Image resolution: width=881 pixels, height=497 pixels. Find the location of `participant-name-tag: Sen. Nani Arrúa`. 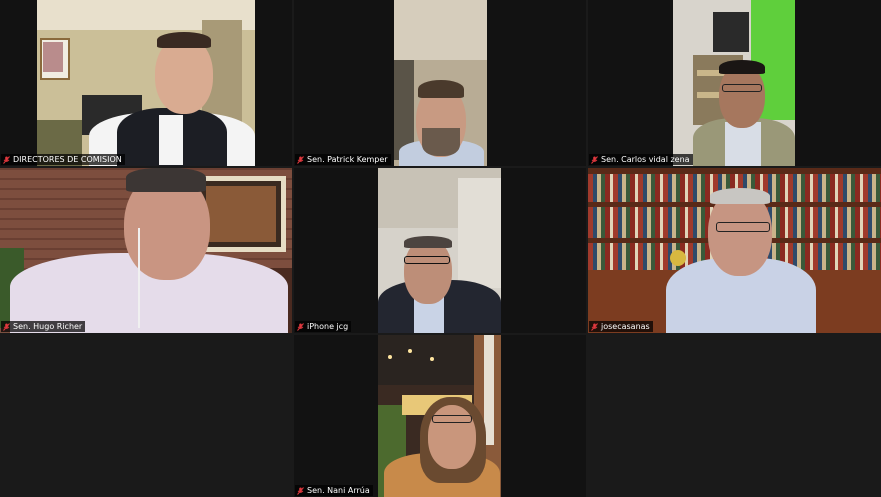

participant-name-tag: Sen. Nani Arrúa is located at coordinates (334, 490).